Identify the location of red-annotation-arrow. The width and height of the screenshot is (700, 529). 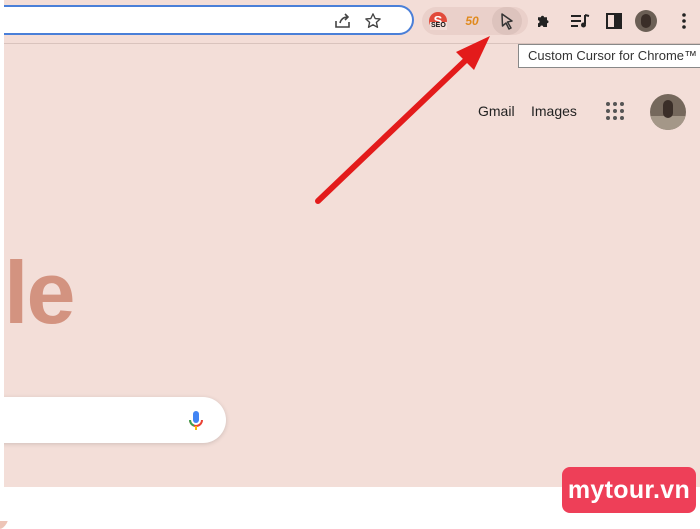
(402, 120).